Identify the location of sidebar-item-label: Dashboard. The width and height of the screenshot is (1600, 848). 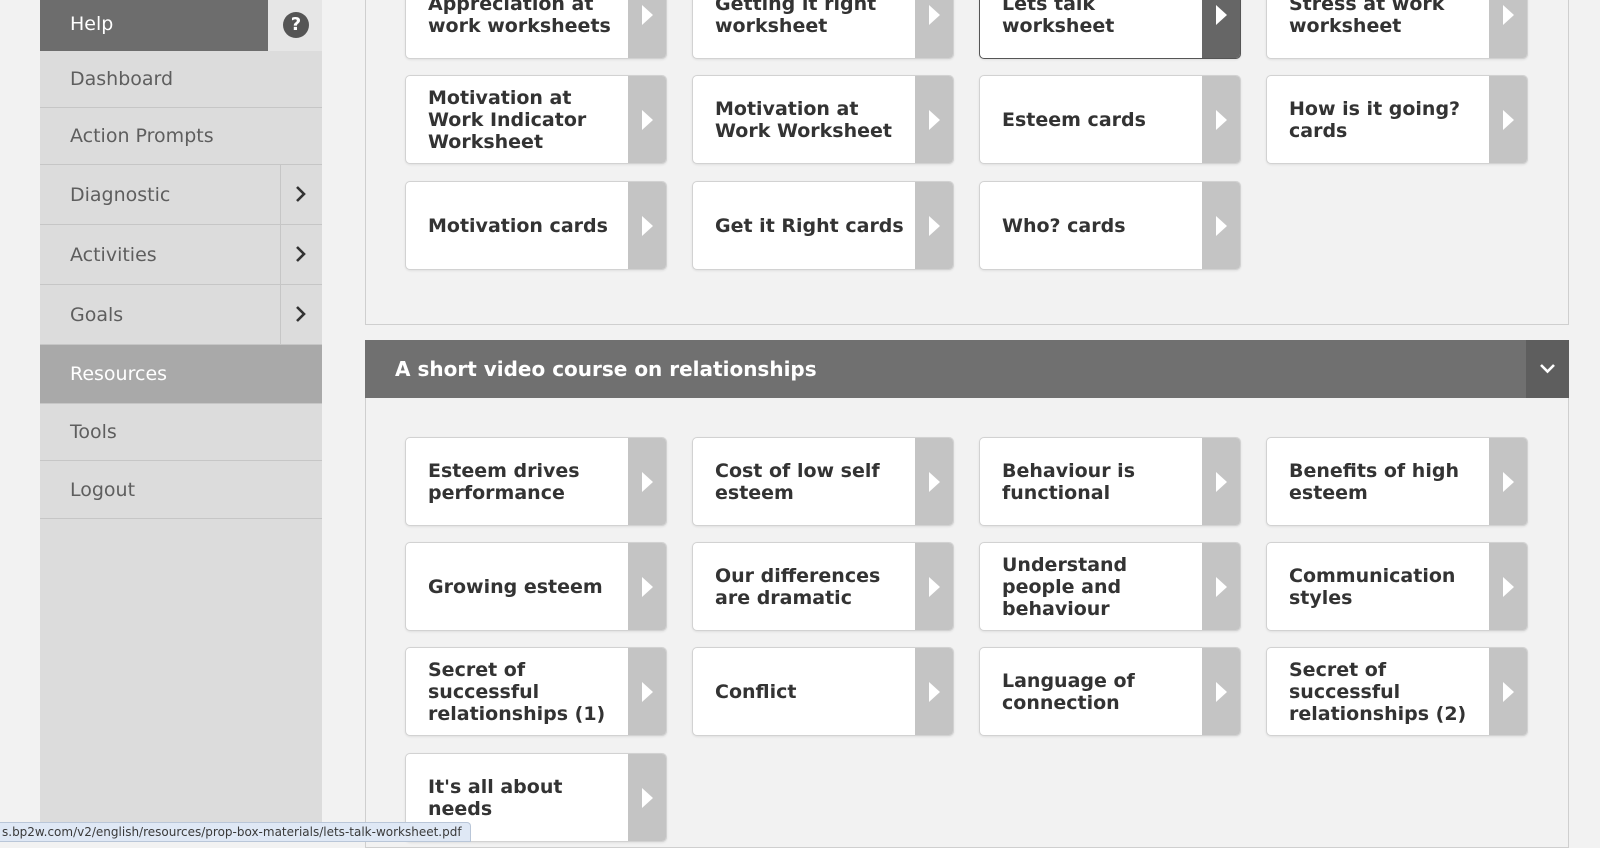
(122, 79).